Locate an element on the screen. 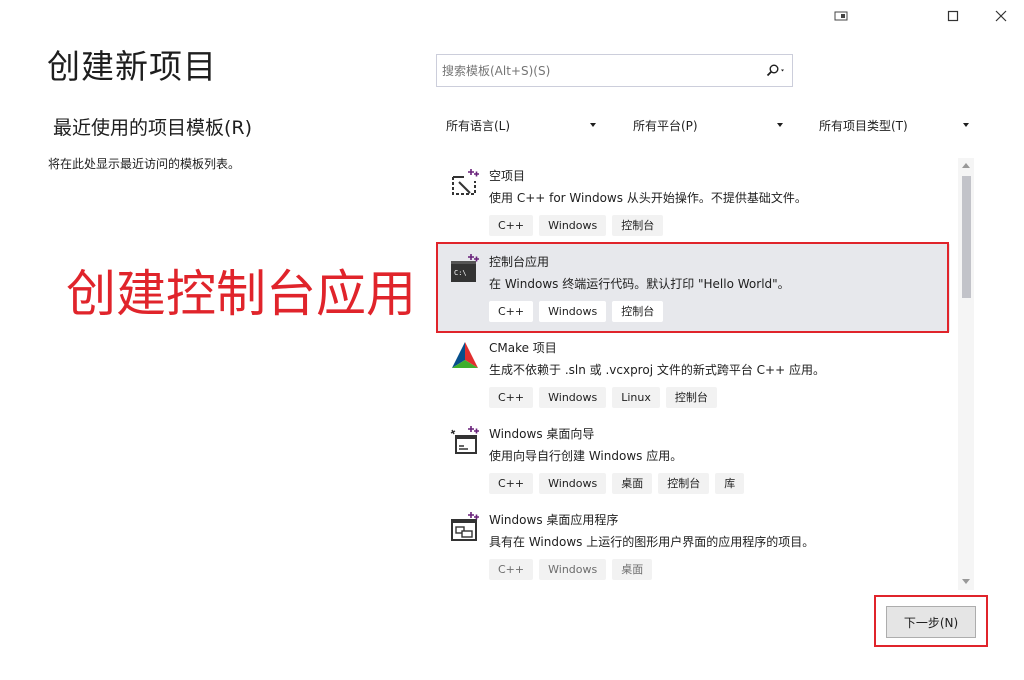 This screenshot has height=680, width=1024. next-button: 下一步(N) is located at coordinates (931, 622).